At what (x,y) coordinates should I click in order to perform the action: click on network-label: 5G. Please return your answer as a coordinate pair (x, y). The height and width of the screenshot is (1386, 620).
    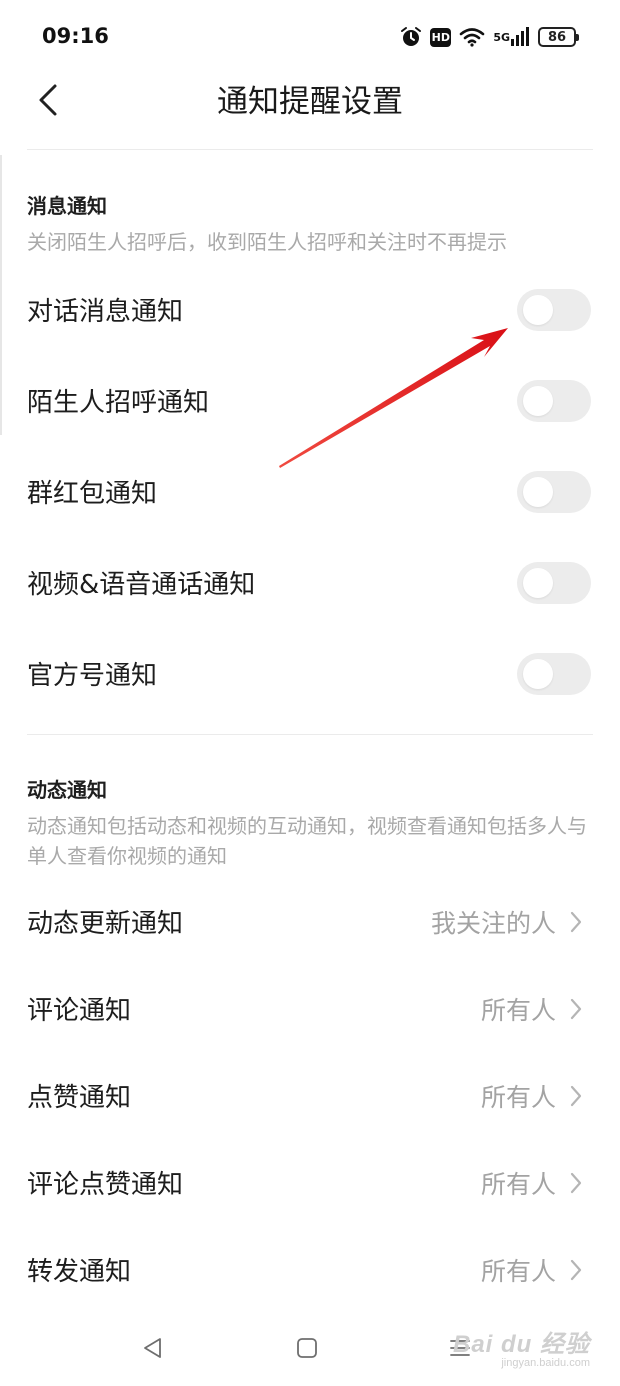
    Looking at the image, I should click on (501, 37).